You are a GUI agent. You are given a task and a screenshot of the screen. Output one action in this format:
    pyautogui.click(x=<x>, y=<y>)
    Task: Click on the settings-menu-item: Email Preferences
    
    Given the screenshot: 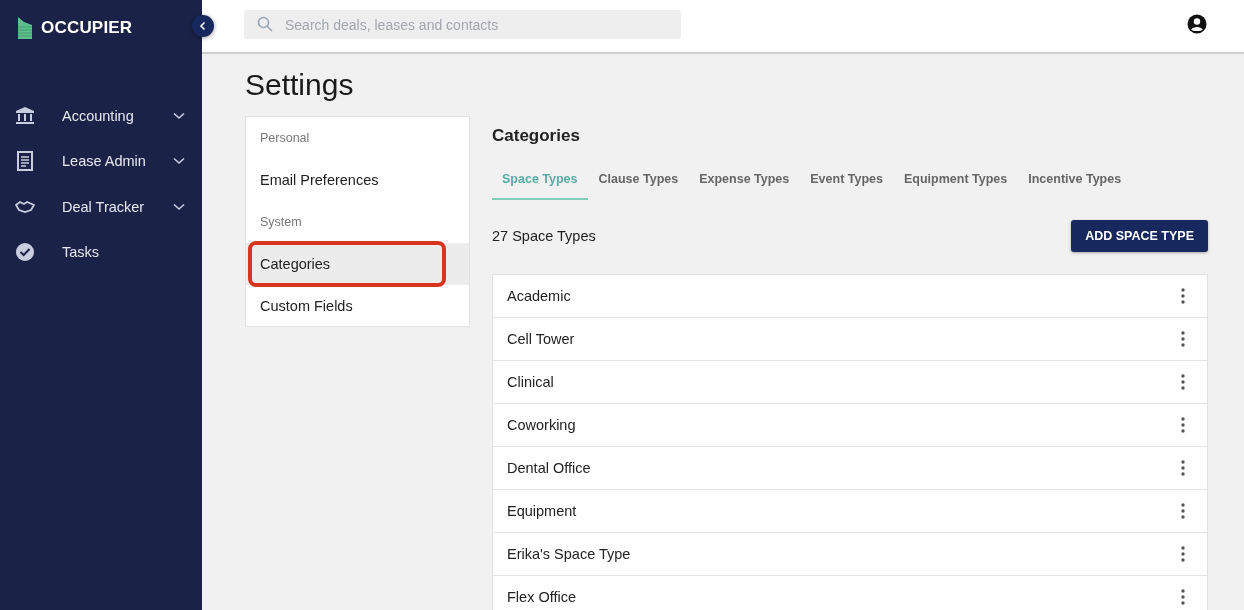 What is the action you would take?
    pyautogui.click(x=357, y=180)
    